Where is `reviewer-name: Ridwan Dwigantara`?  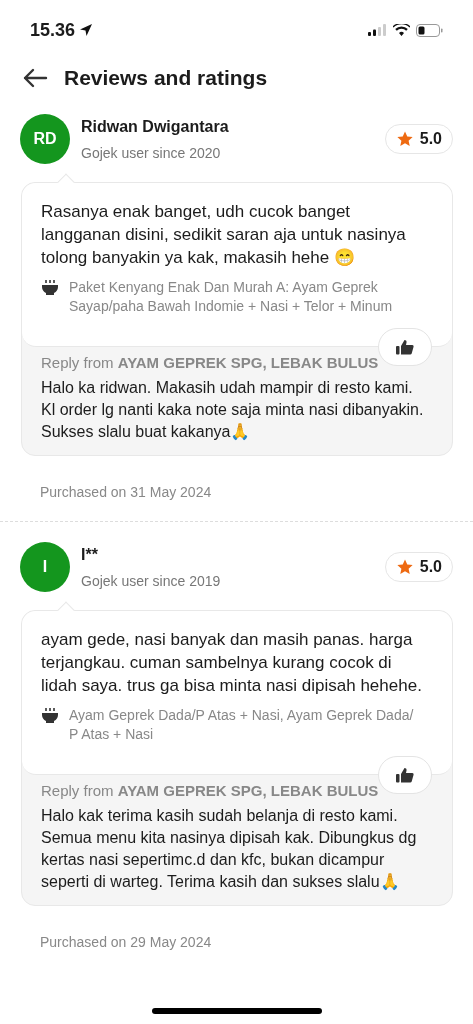
reviewer-name: Ridwan Dwigantara is located at coordinates (155, 127).